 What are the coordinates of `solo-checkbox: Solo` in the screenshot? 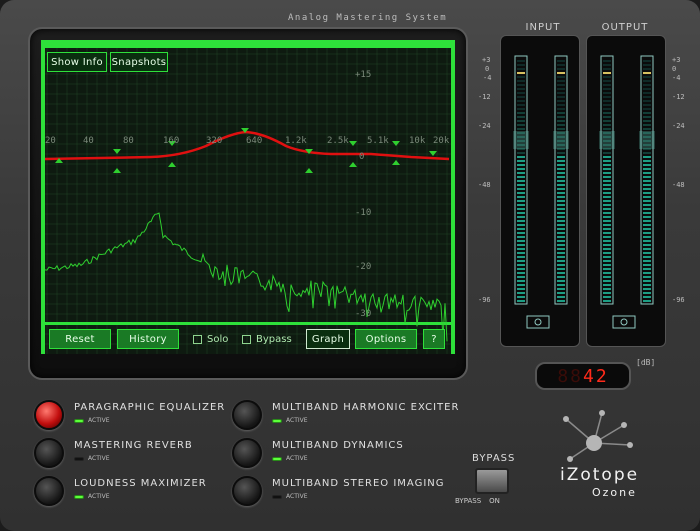 It's located at (210, 339).